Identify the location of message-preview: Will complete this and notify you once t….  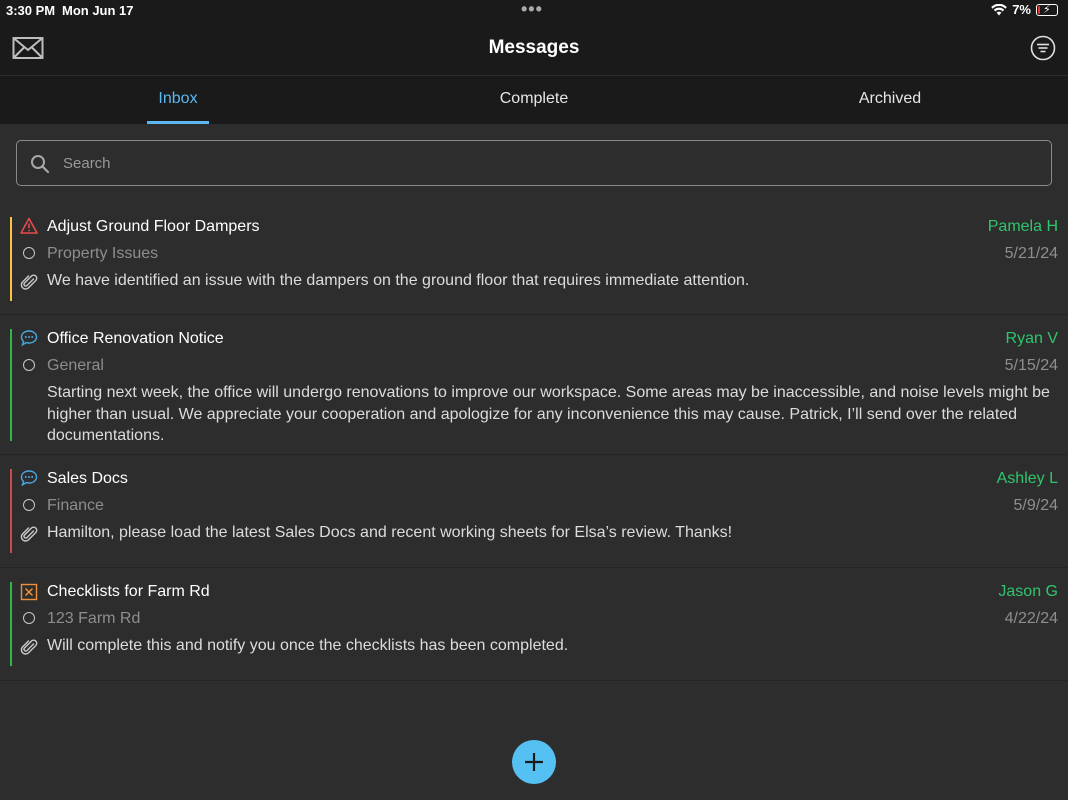
(308, 645).